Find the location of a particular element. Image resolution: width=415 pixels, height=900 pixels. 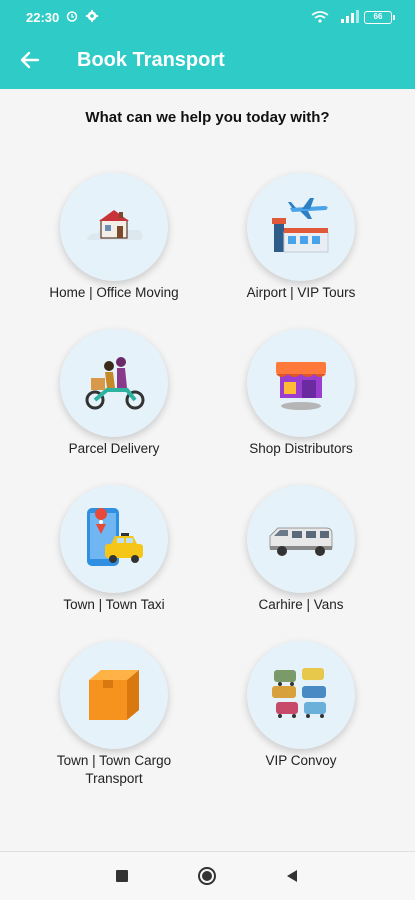

service-shop-distributors: Shop Distributors is located at coordinates (301, 393).